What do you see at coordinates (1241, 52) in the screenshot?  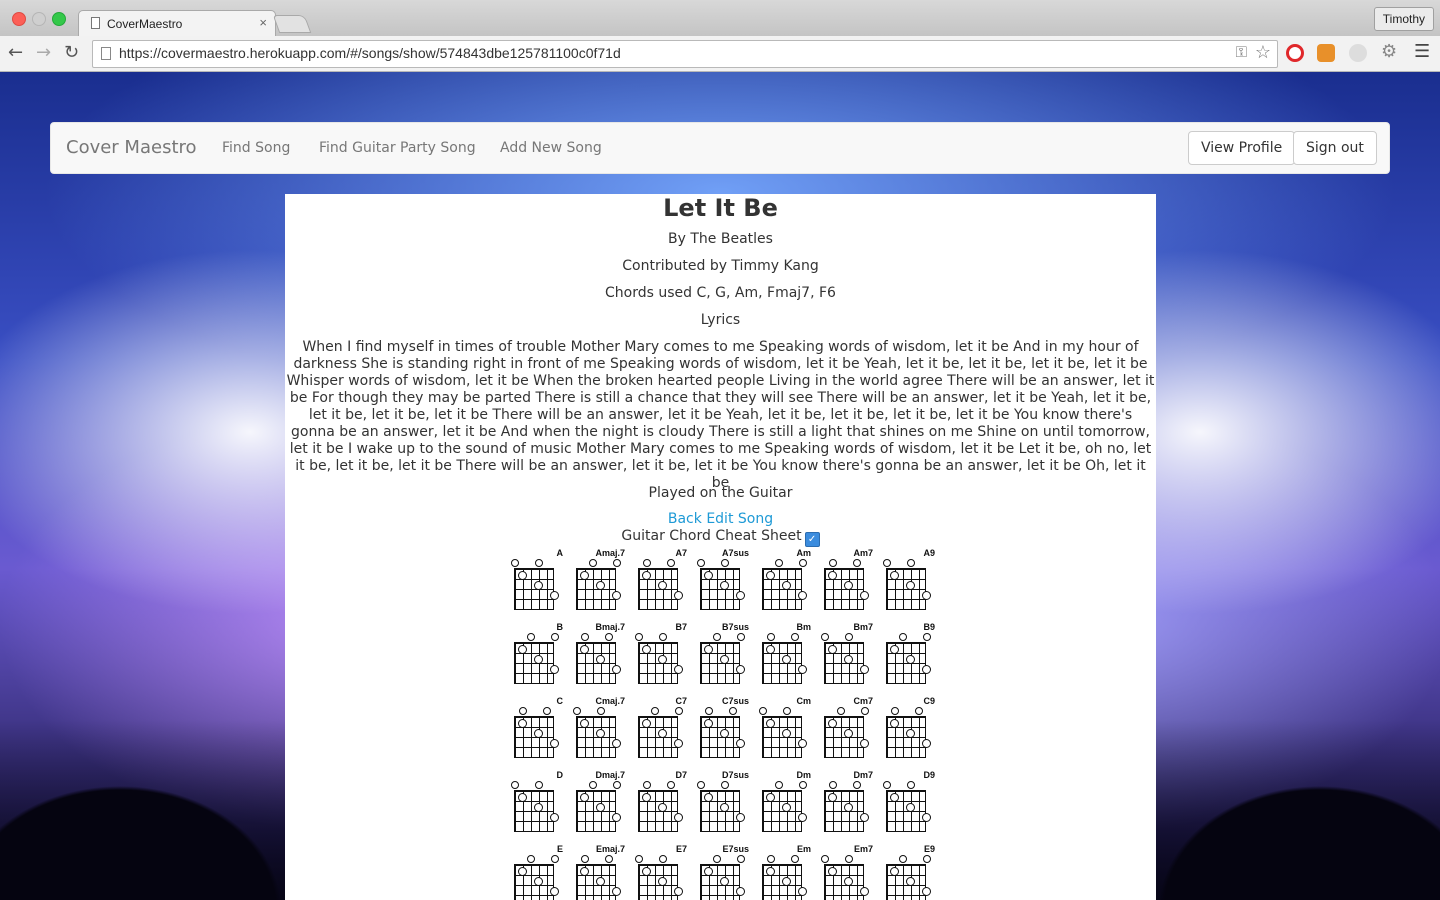 I see `key-icon: ⚿` at bounding box center [1241, 52].